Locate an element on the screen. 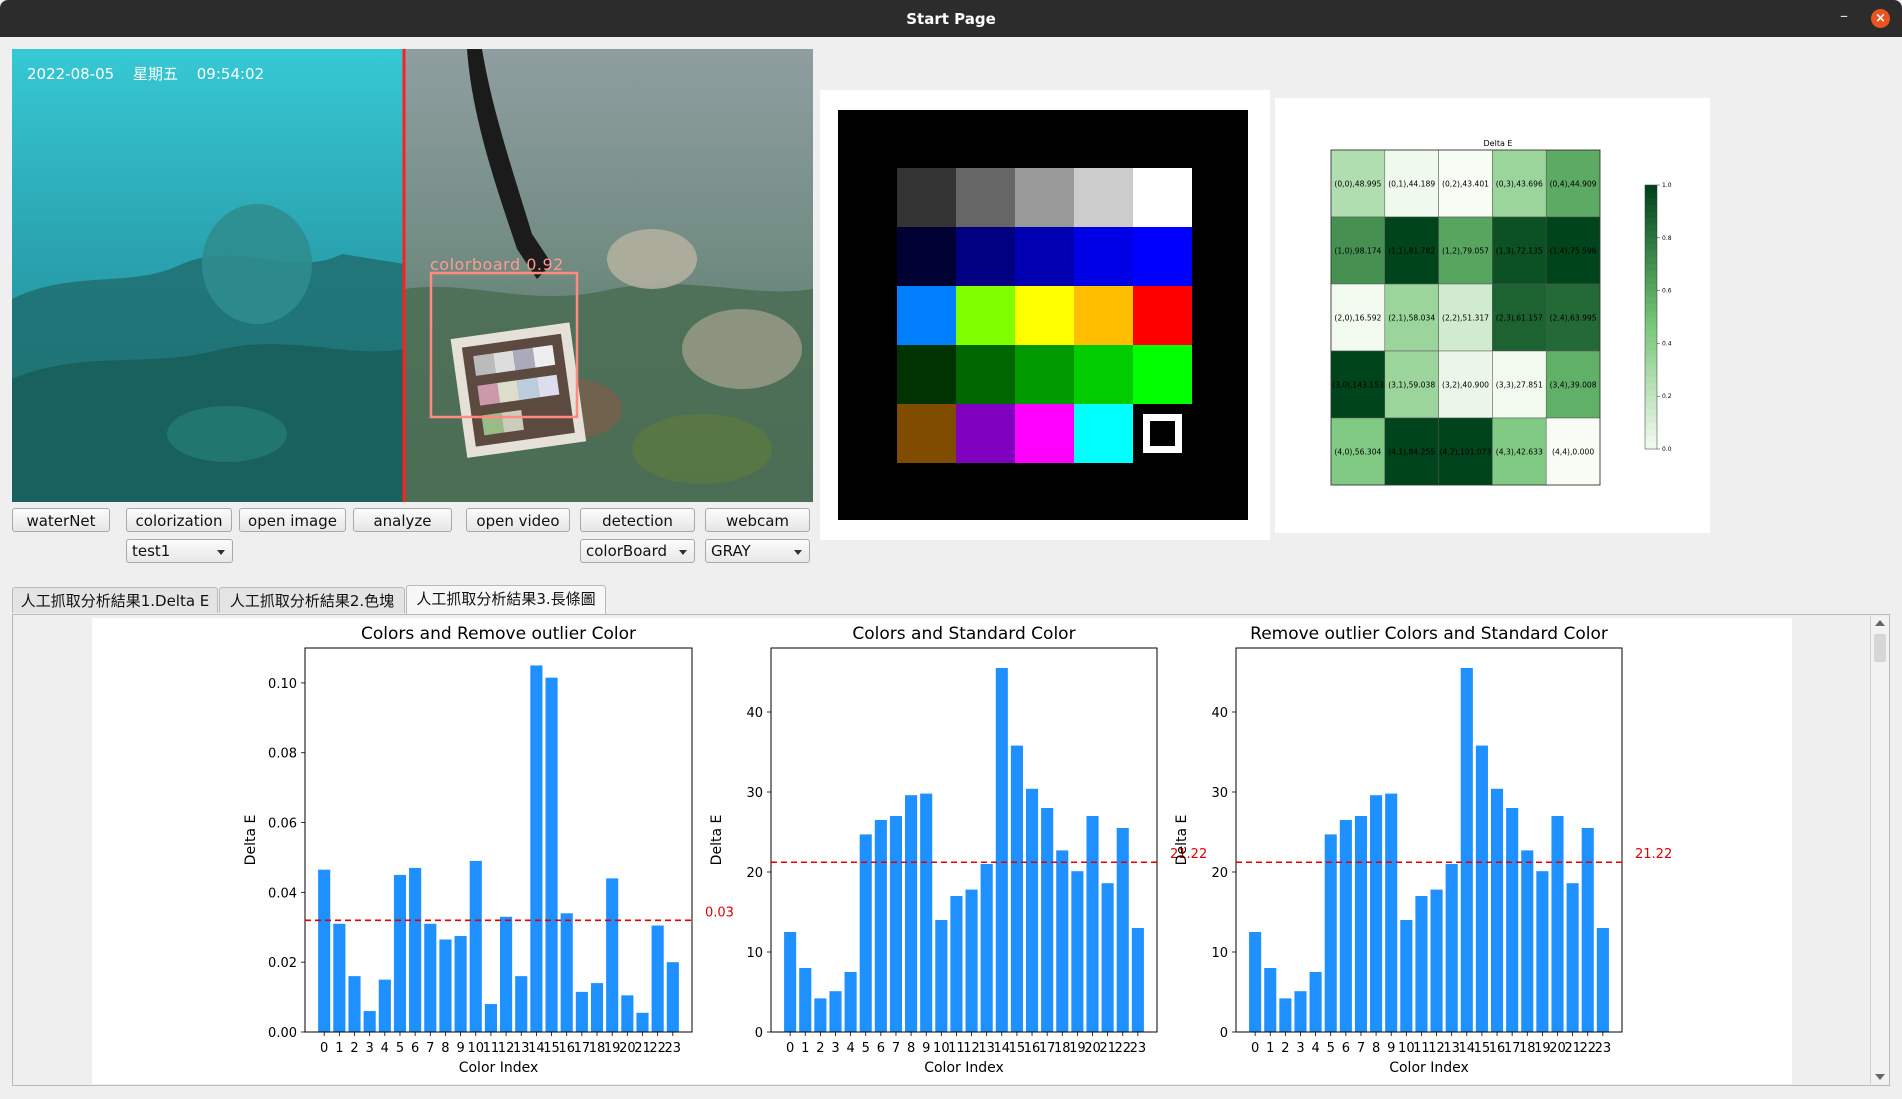 The height and width of the screenshot is (1099, 1902). minimize-button: – is located at coordinates (1844, 15).